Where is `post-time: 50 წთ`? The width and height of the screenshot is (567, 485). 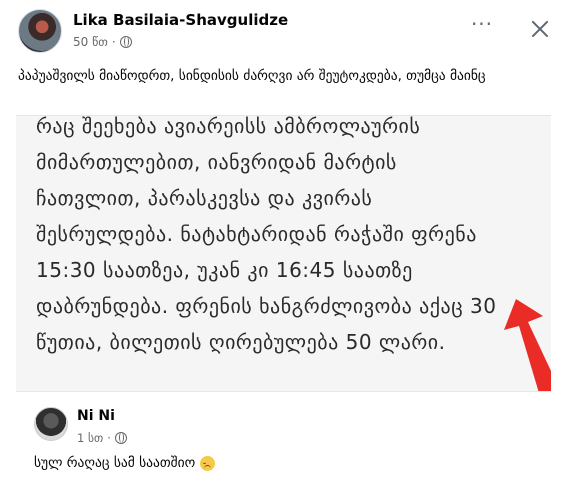 post-time: 50 წთ is located at coordinates (90, 42).